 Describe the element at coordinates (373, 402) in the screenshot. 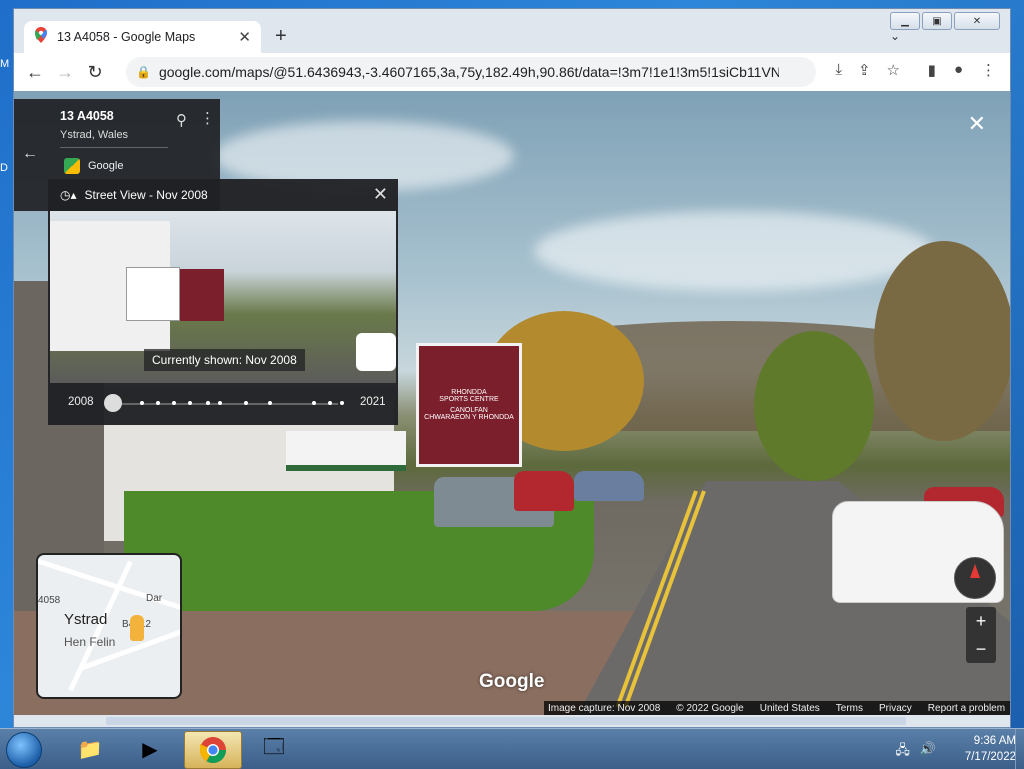

I see `slider-end-year: 2021` at that location.